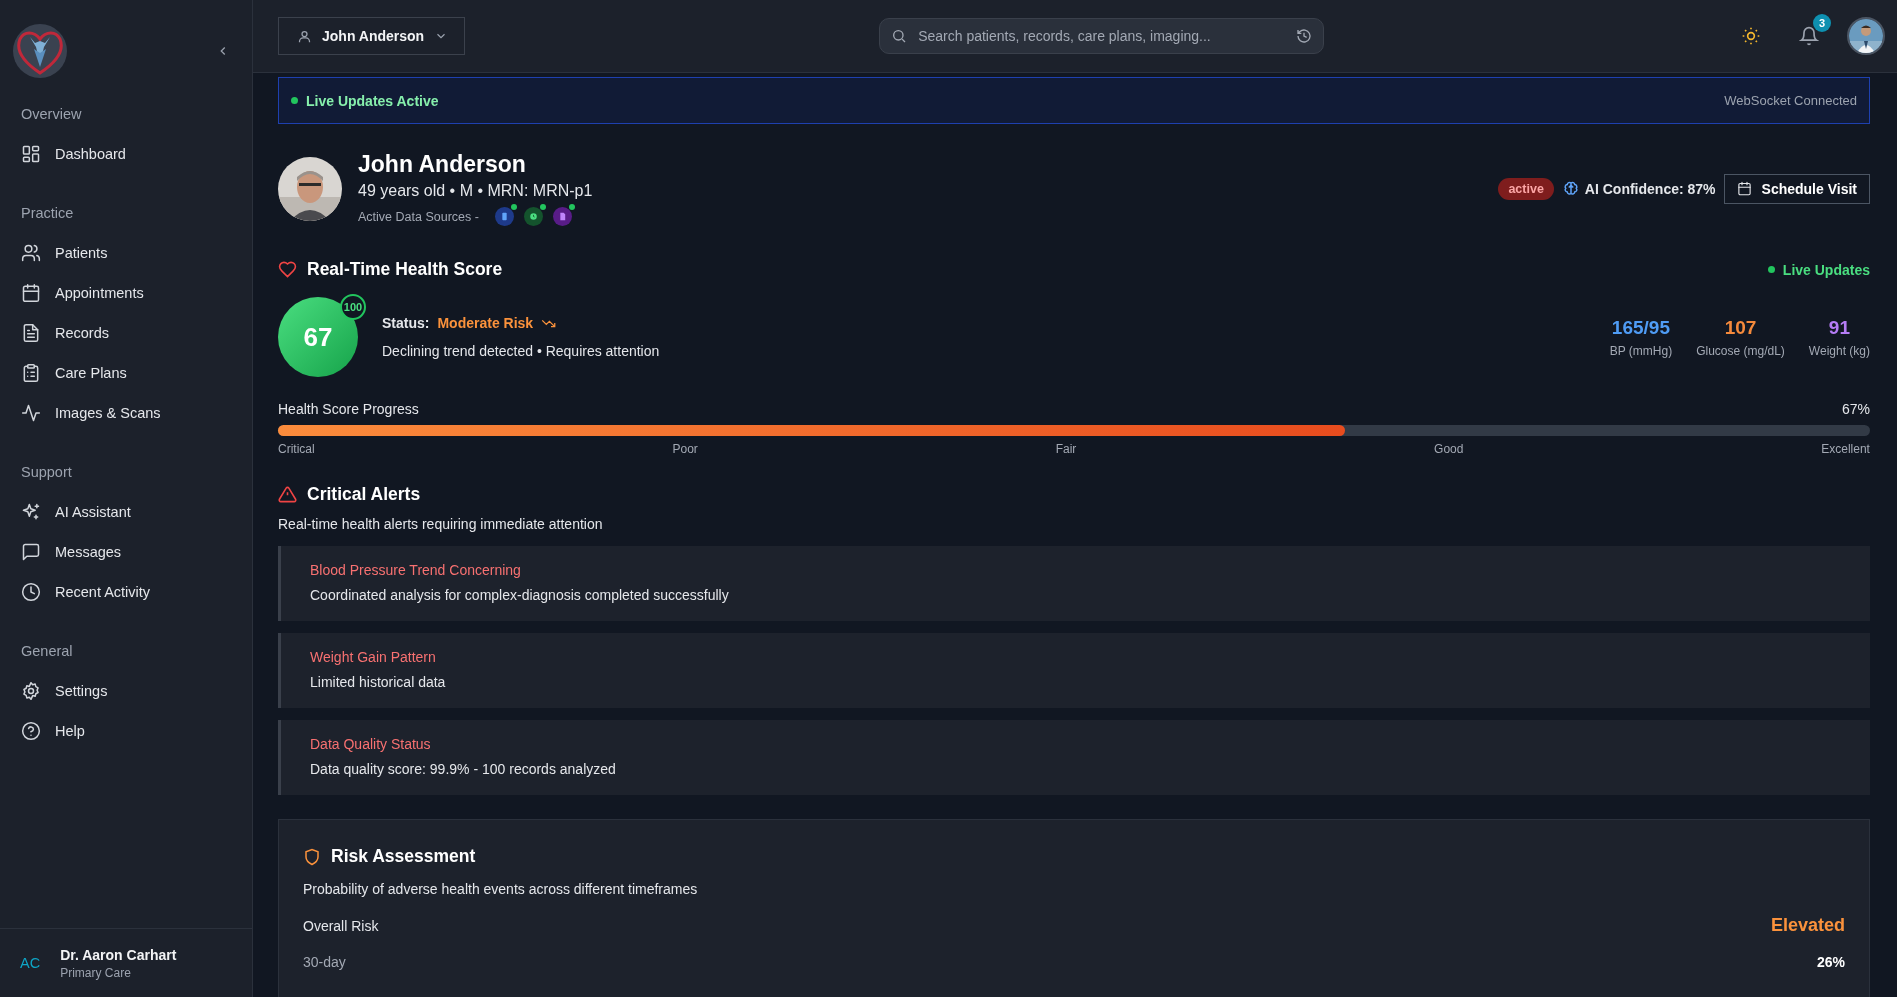  What do you see at coordinates (364, 494) in the screenshot?
I see `section-title: Critical Alerts` at bounding box center [364, 494].